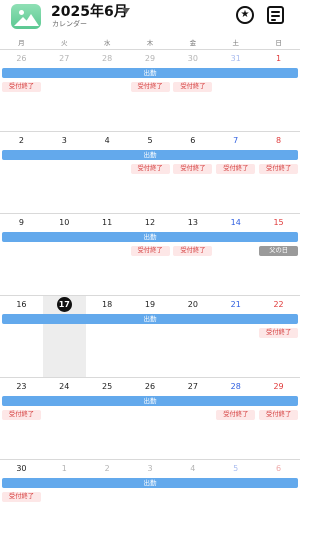  I want to click on week-row: 2 3 4 5 6 7 8 出勤 受付終了 受付終了 受付終了 受付終了, so click(150, 172).